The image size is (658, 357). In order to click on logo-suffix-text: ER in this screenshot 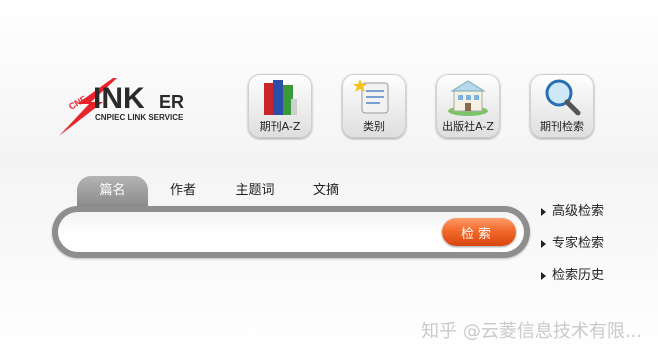, I will do `click(171, 102)`.